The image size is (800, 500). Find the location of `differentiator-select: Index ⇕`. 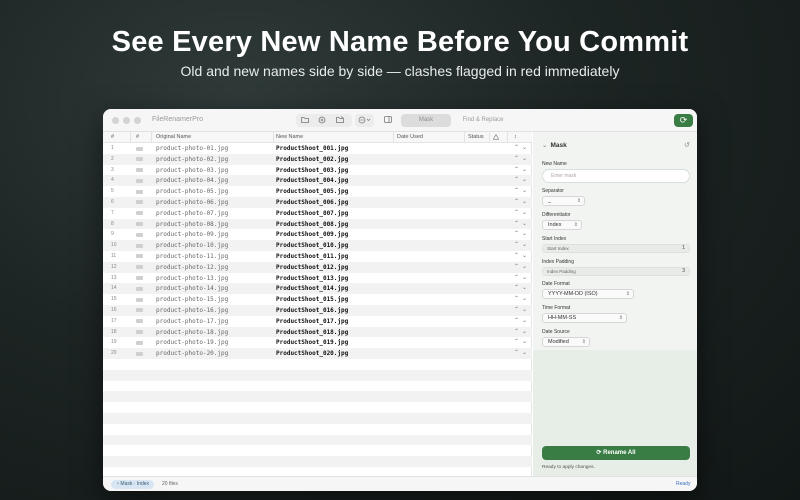

differentiator-select: Index ⇕ is located at coordinates (562, 225).